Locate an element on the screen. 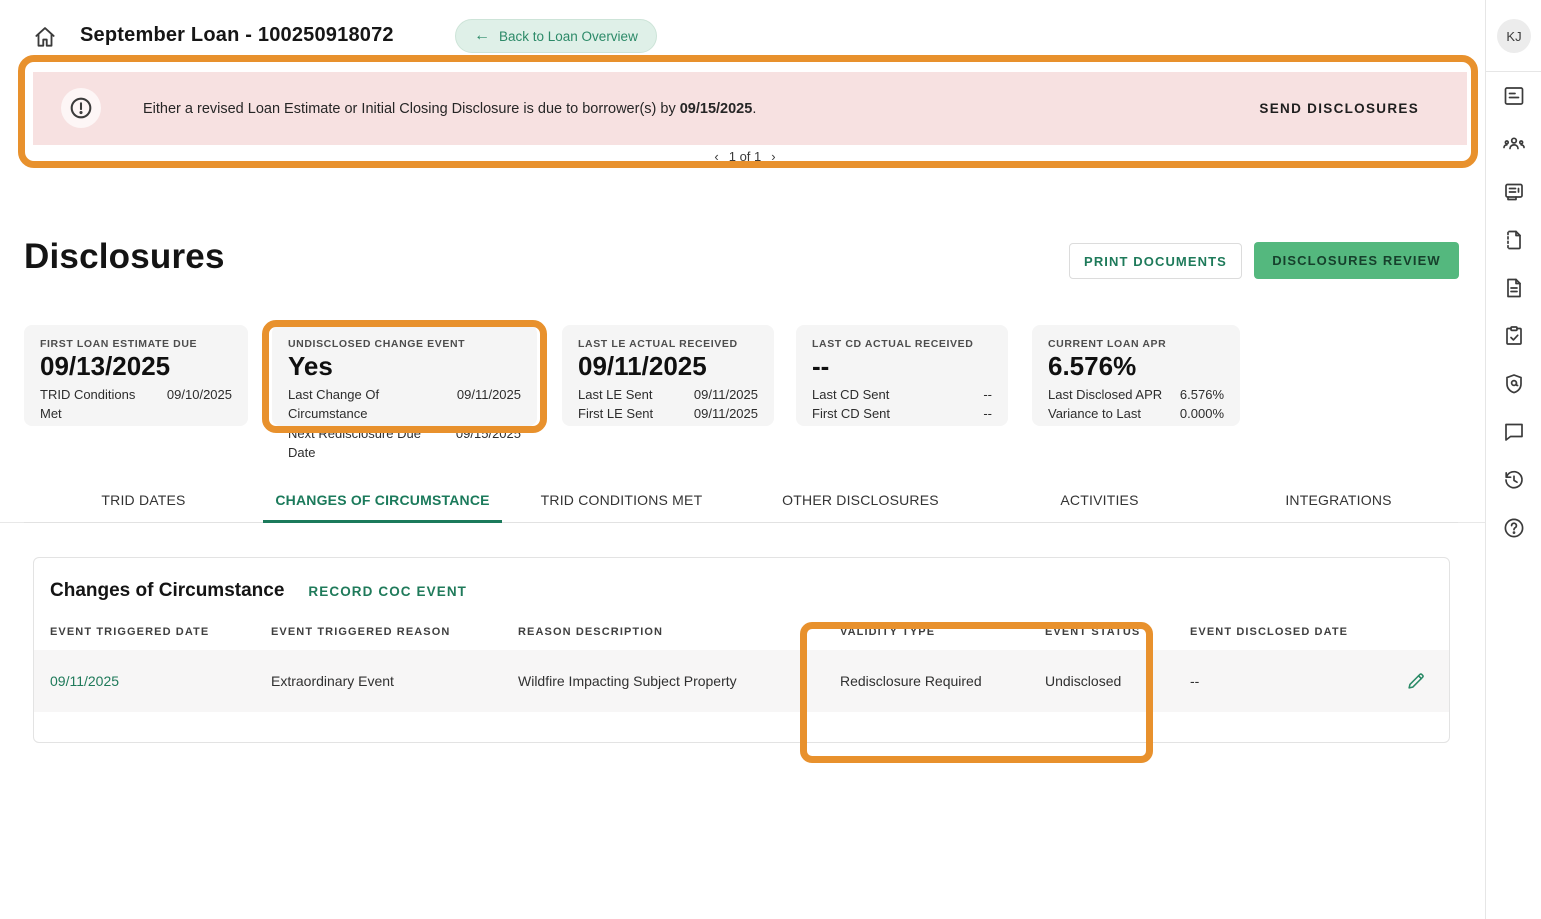 This screenshot has height=919, width=1541. print-documents-button: PRINT DOCUMENTS is located at coordinates (1155, 261).